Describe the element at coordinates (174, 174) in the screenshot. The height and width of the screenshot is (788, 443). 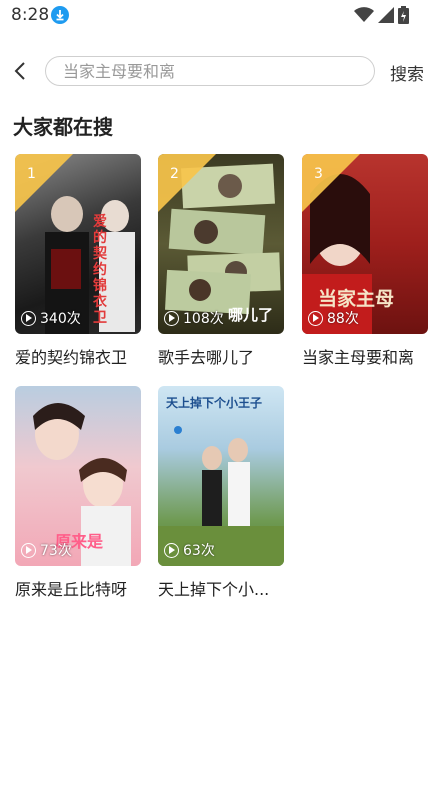
I see `rank-number: 2` at that location.